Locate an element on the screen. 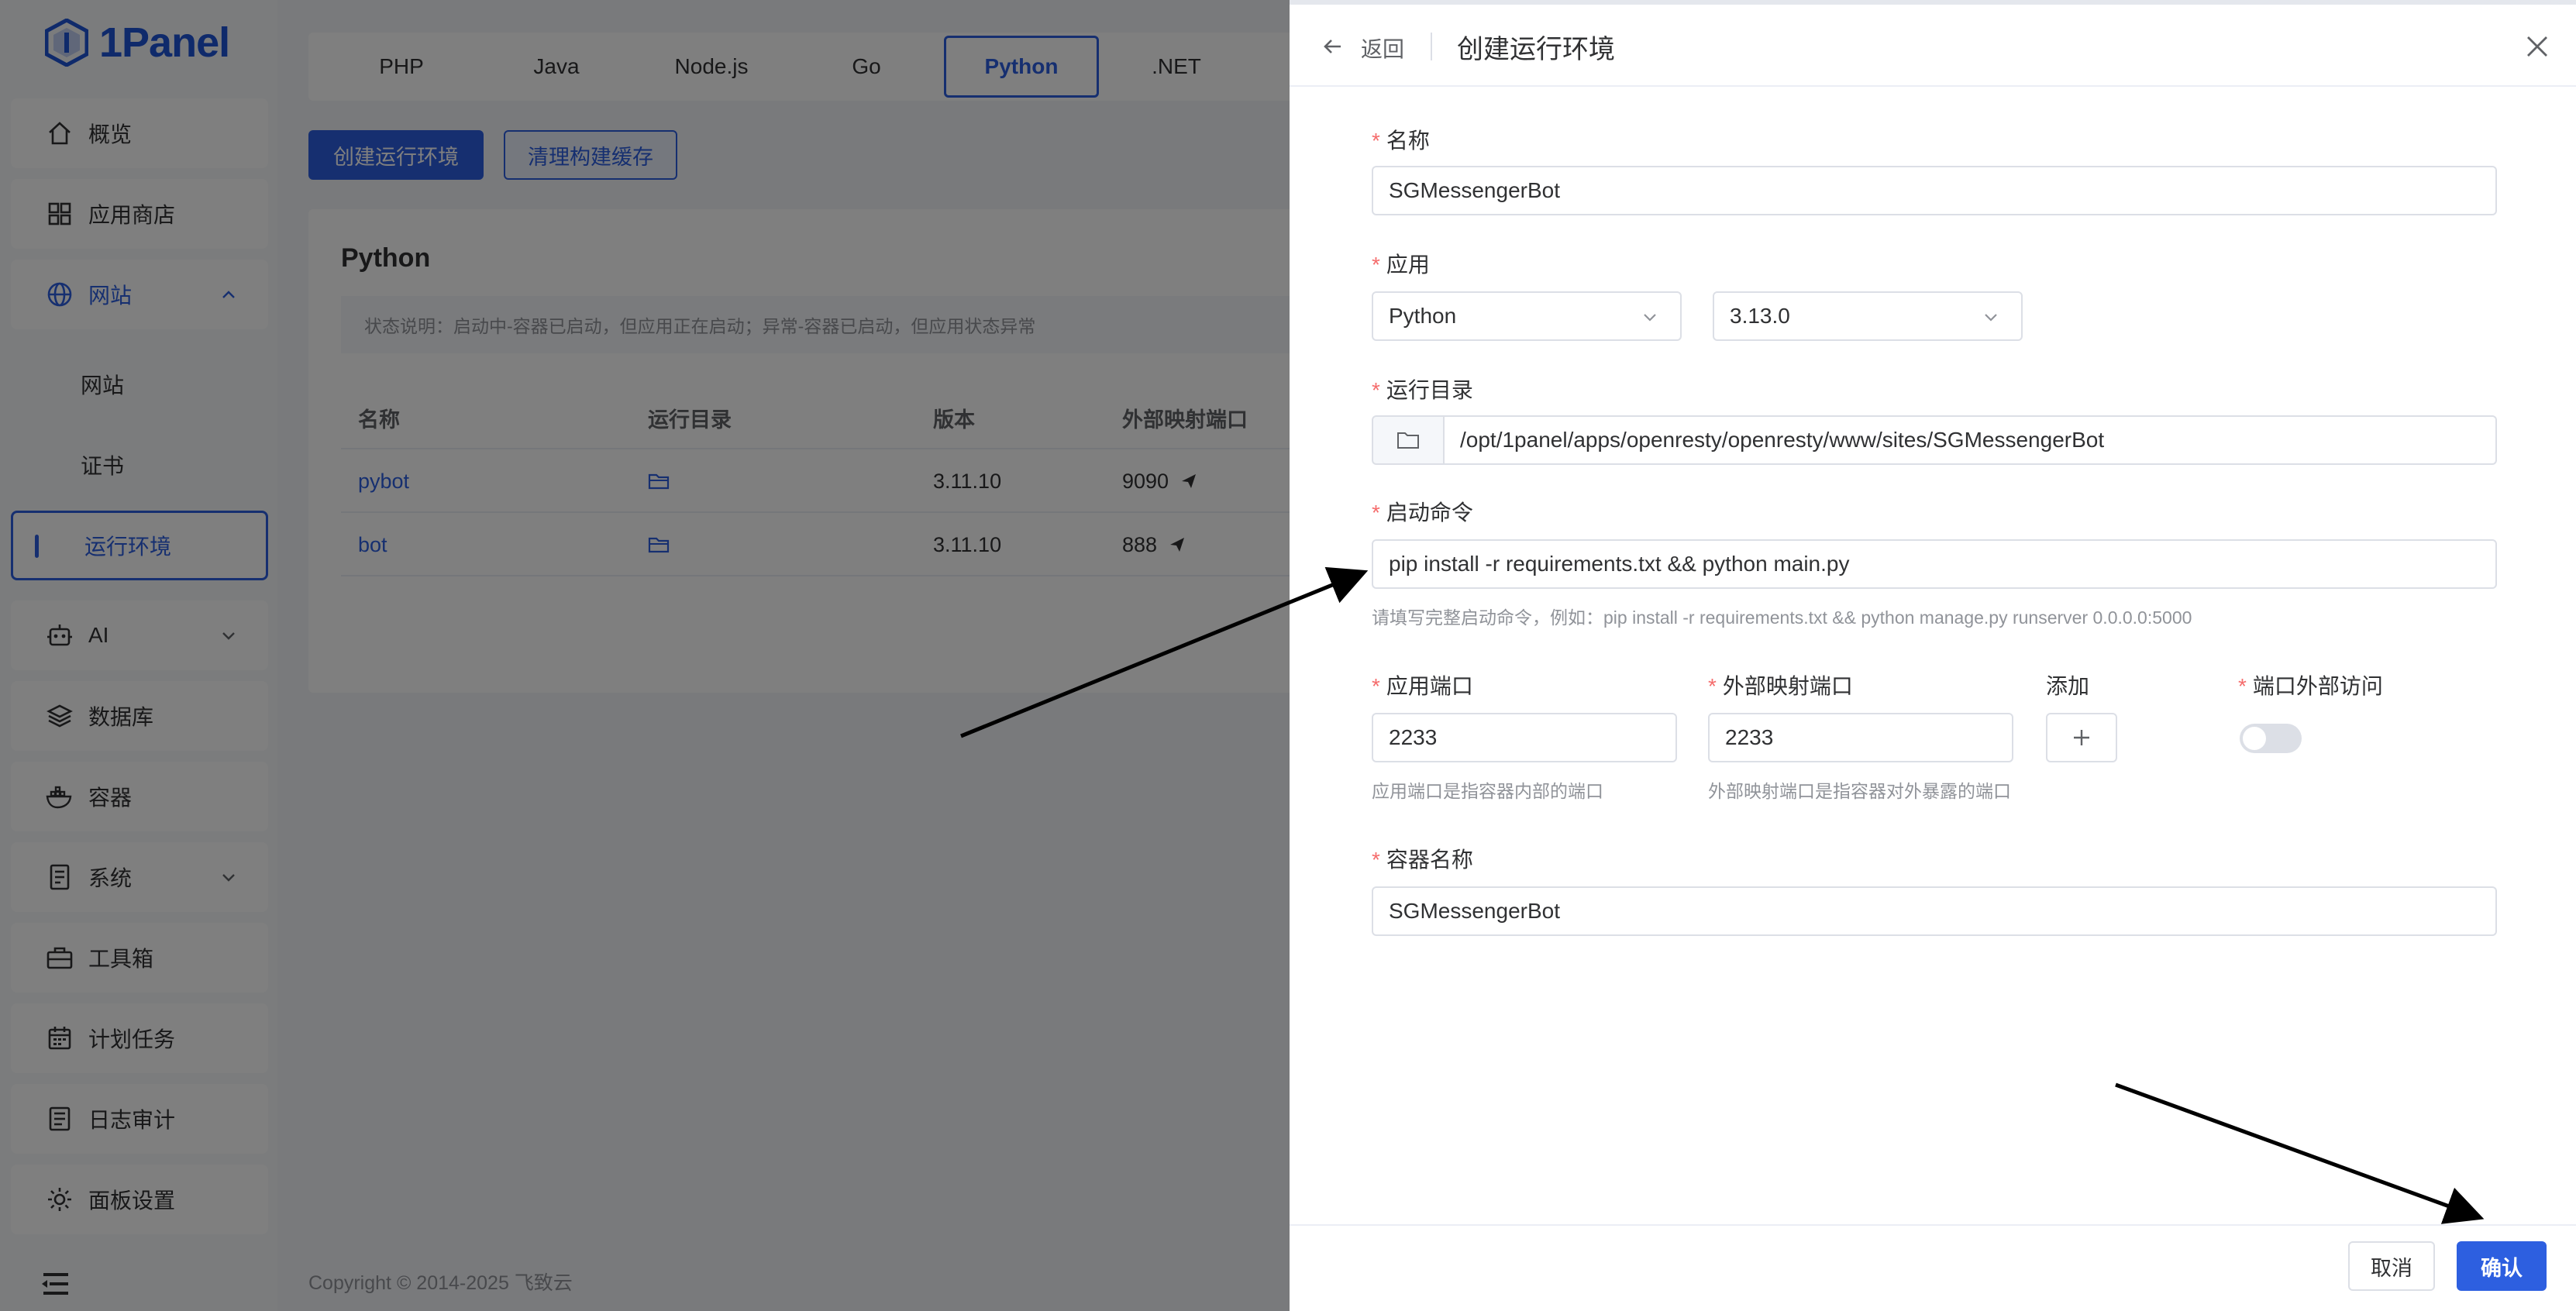  folder-icon is located at coordinates (1408, 440).